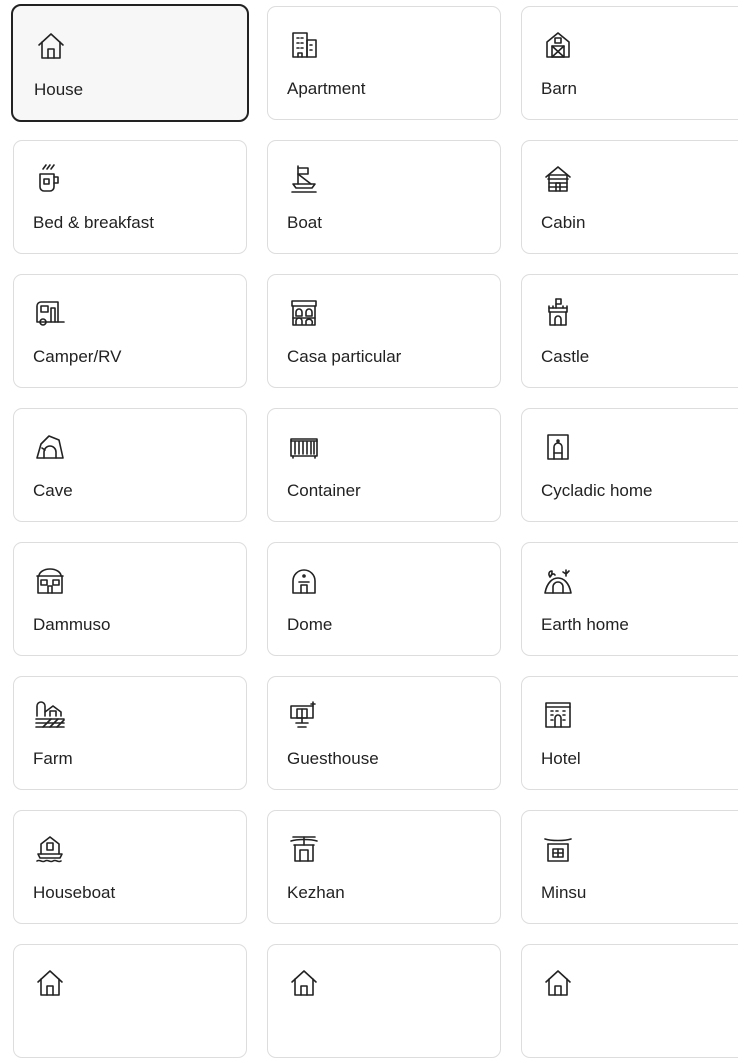  I want to click on barn-icon, so click(558, 45).